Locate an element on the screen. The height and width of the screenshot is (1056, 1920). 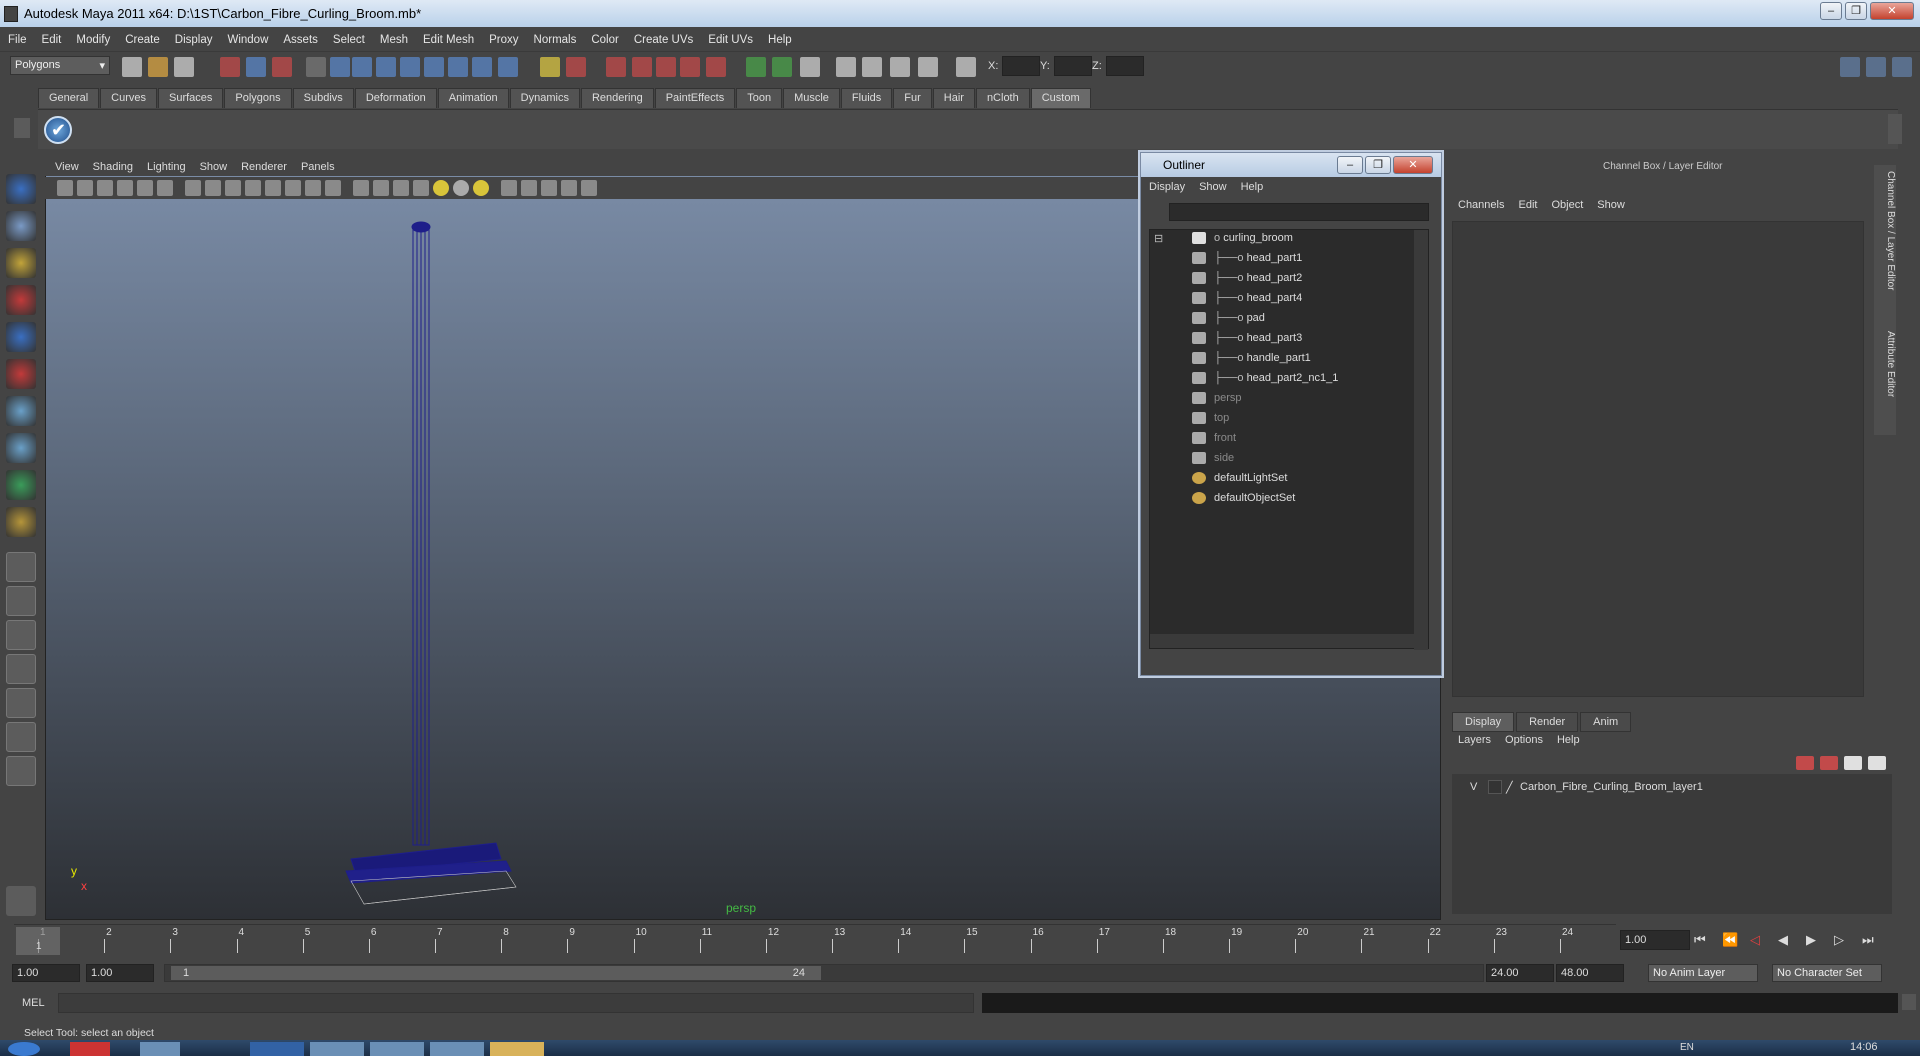
new-layer-icon is located at coordinates (1805, 763).